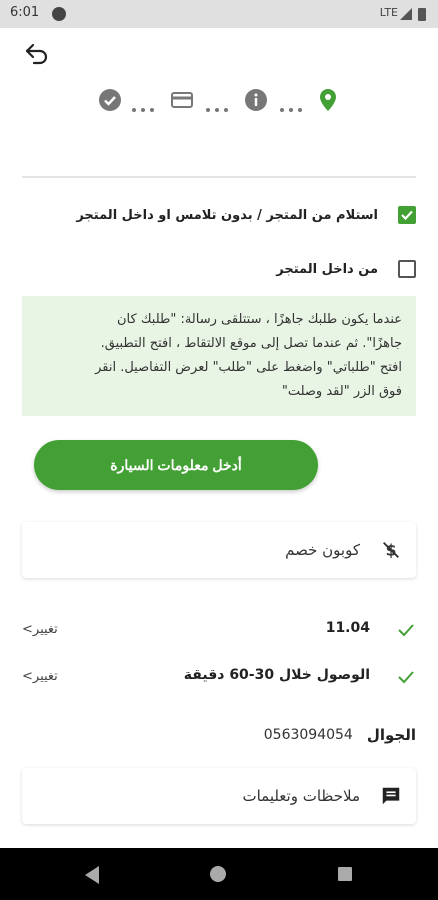 Image resolution: width=438 pixels, height=900 pixels. Describe the element at coordinates (322, 550) in the screenshot. I see `coupon-label: كوبون خصم` at that location.